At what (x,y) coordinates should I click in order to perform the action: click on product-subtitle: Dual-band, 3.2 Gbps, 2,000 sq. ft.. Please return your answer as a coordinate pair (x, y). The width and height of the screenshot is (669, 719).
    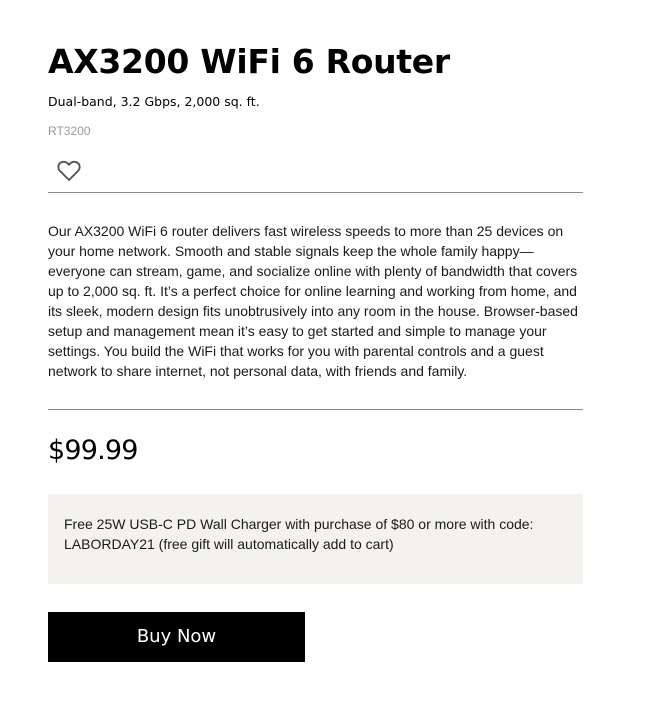
    Looking at the image, I should click on (154, 101).